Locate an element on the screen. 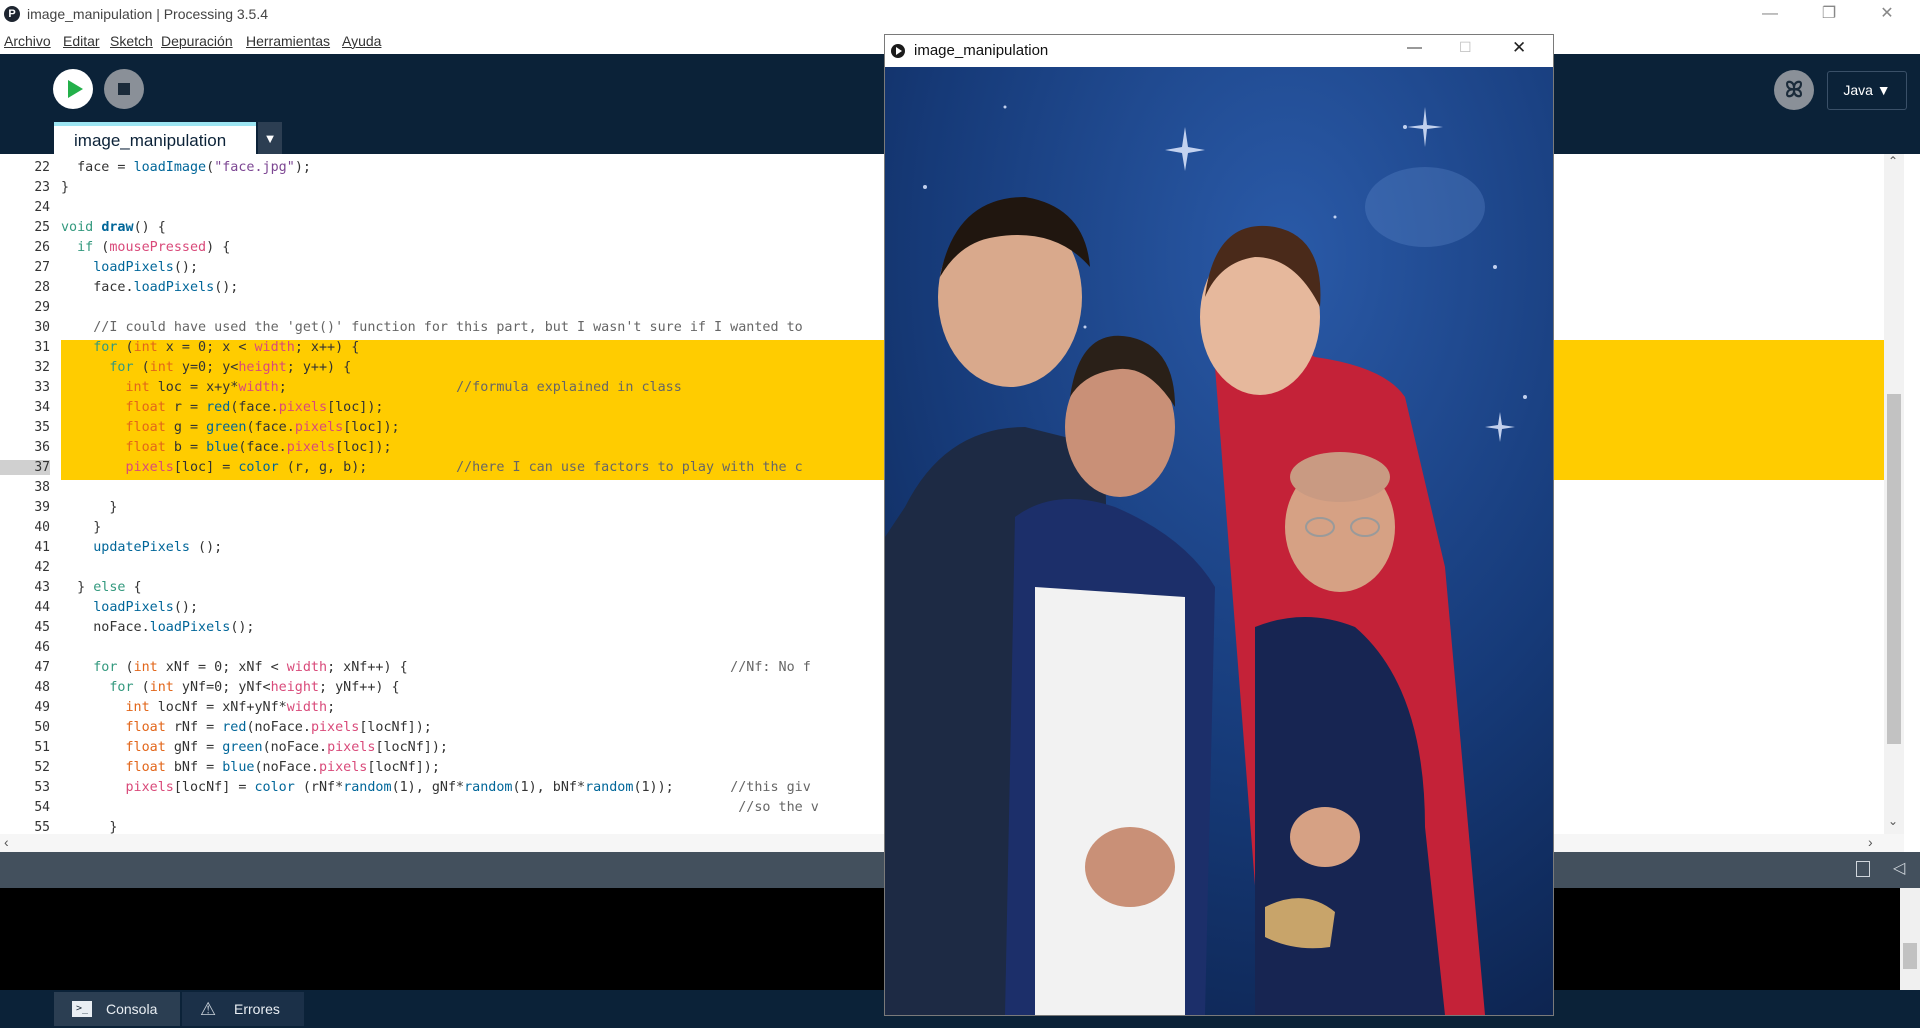 The height and width of the screenshot is (1028, 1920). line-number: 29 is located at coordinates (42, 307).